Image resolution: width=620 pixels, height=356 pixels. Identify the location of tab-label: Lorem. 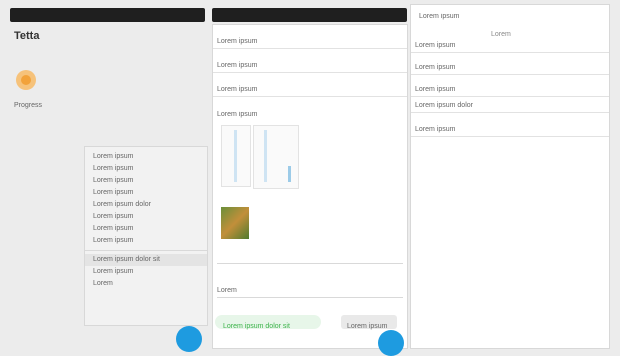
(501, 34).